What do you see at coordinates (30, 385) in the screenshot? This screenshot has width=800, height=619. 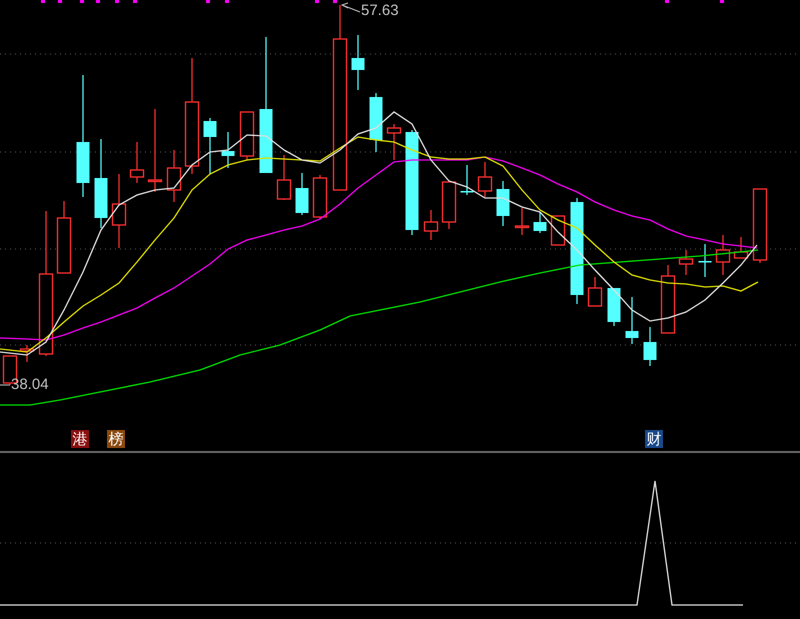 I see `price-label: 38.04` at bounding box center [30, 385].